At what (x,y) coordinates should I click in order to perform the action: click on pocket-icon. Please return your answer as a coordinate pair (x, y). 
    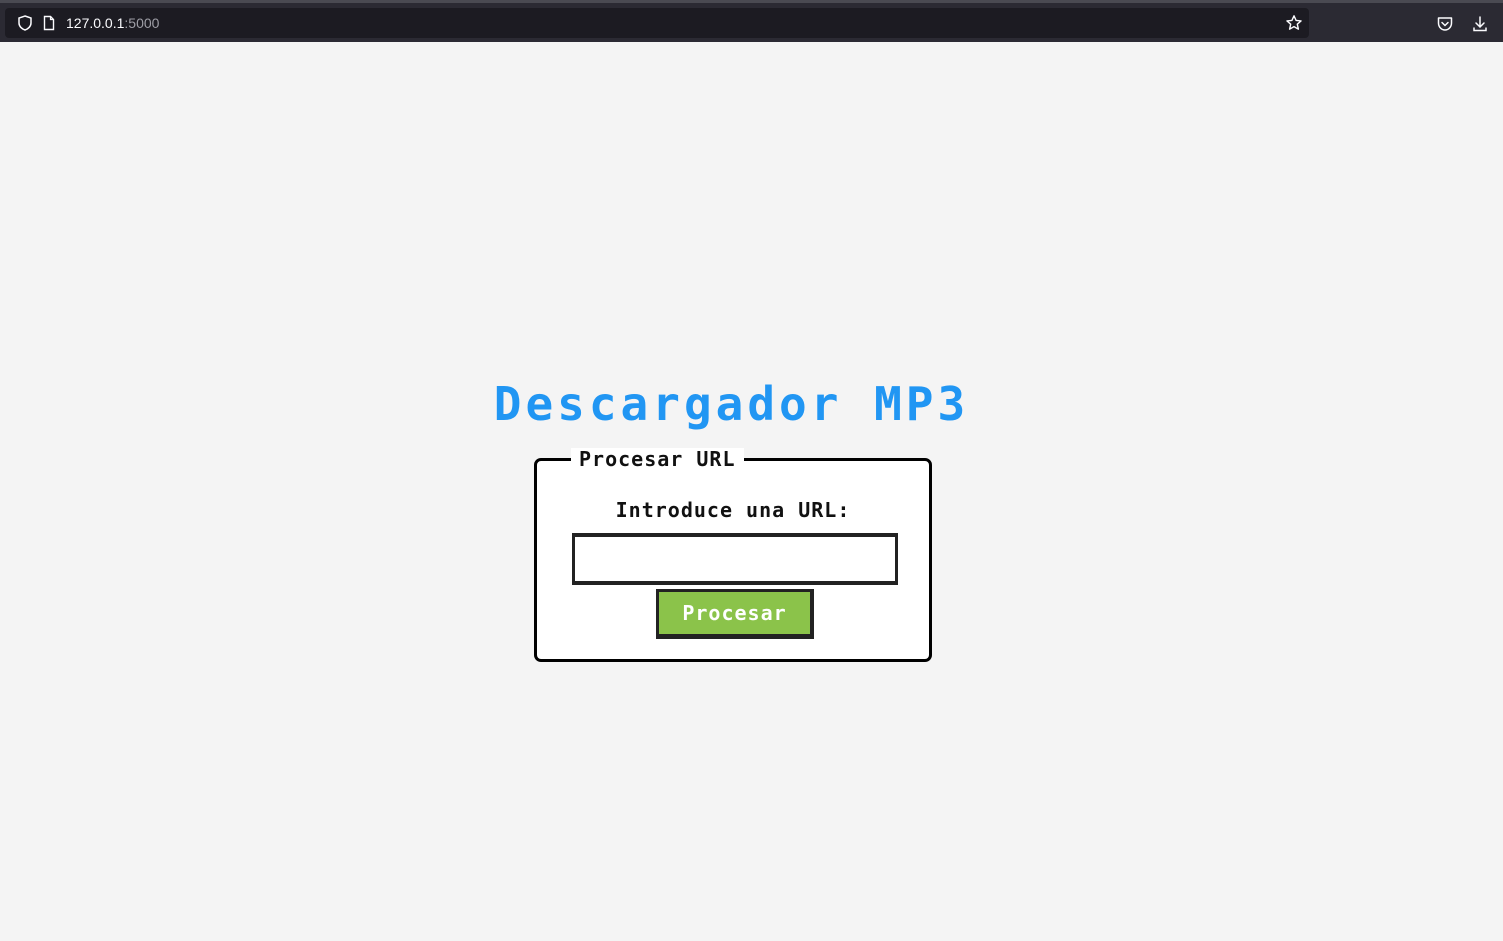
    Looking at the image, I should click on (1445, 24).